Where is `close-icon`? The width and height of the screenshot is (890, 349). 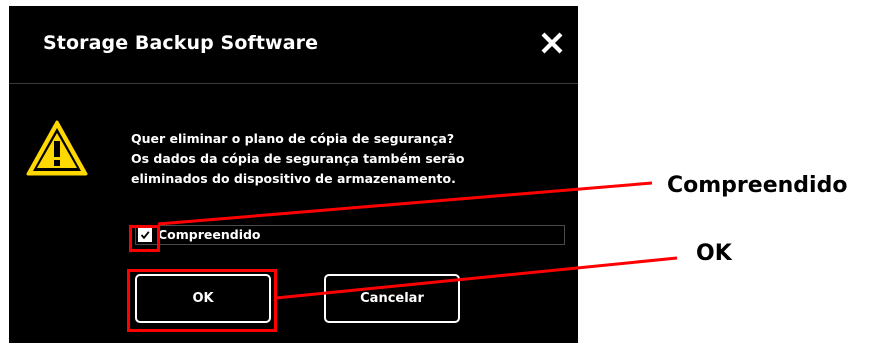
close-icon is located at coordinates (552, 43).